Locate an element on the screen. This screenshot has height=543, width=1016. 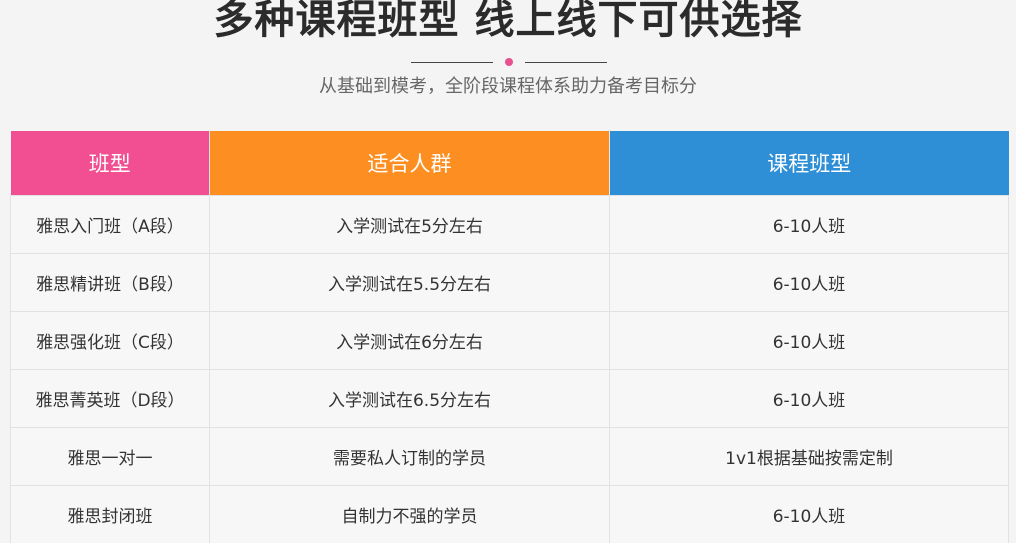
table-row: 雅思入门班（A段） 入学测试在5分左右 6-10人班 is located at coordinates (509, 224).